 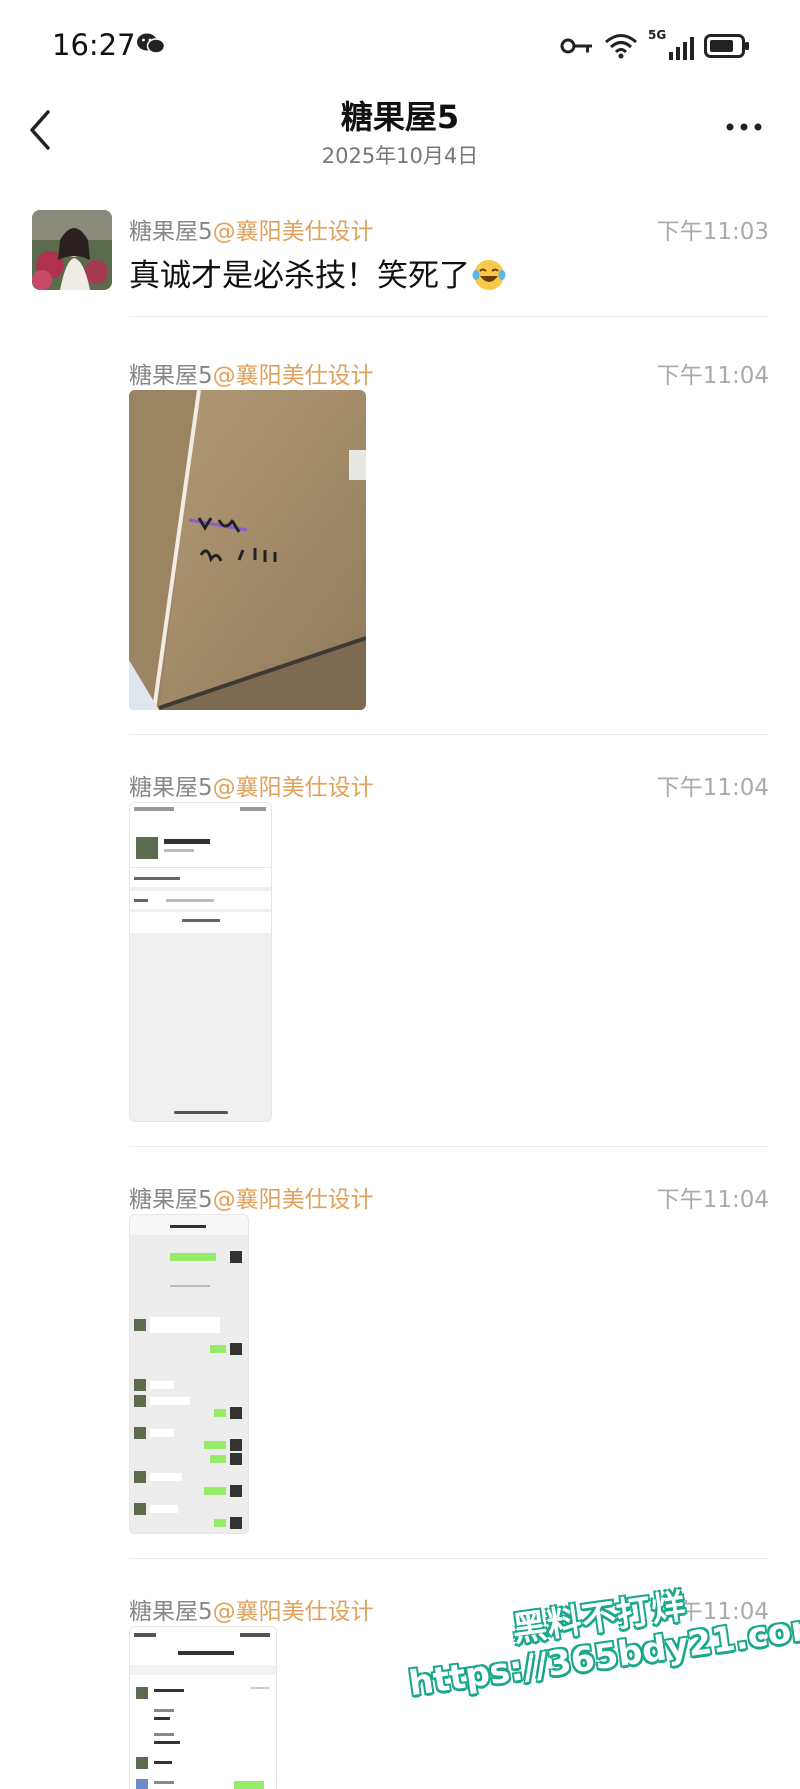 What do you see at coordinates (94, 45) in the screenshot?
I see `status-time: 16:27` at bounding box center [94, 45].